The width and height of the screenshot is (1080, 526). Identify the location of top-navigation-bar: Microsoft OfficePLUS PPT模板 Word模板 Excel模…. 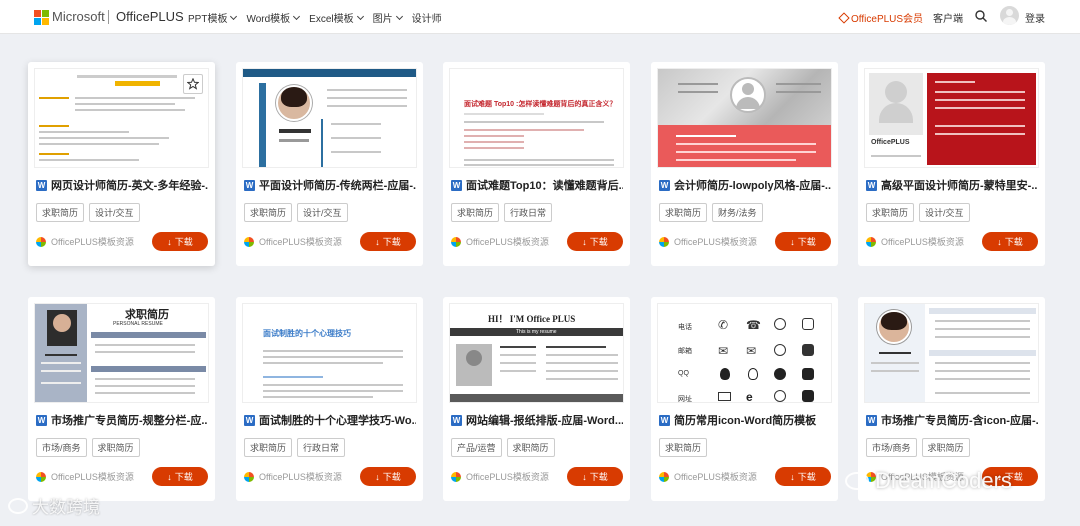
(540, 17).